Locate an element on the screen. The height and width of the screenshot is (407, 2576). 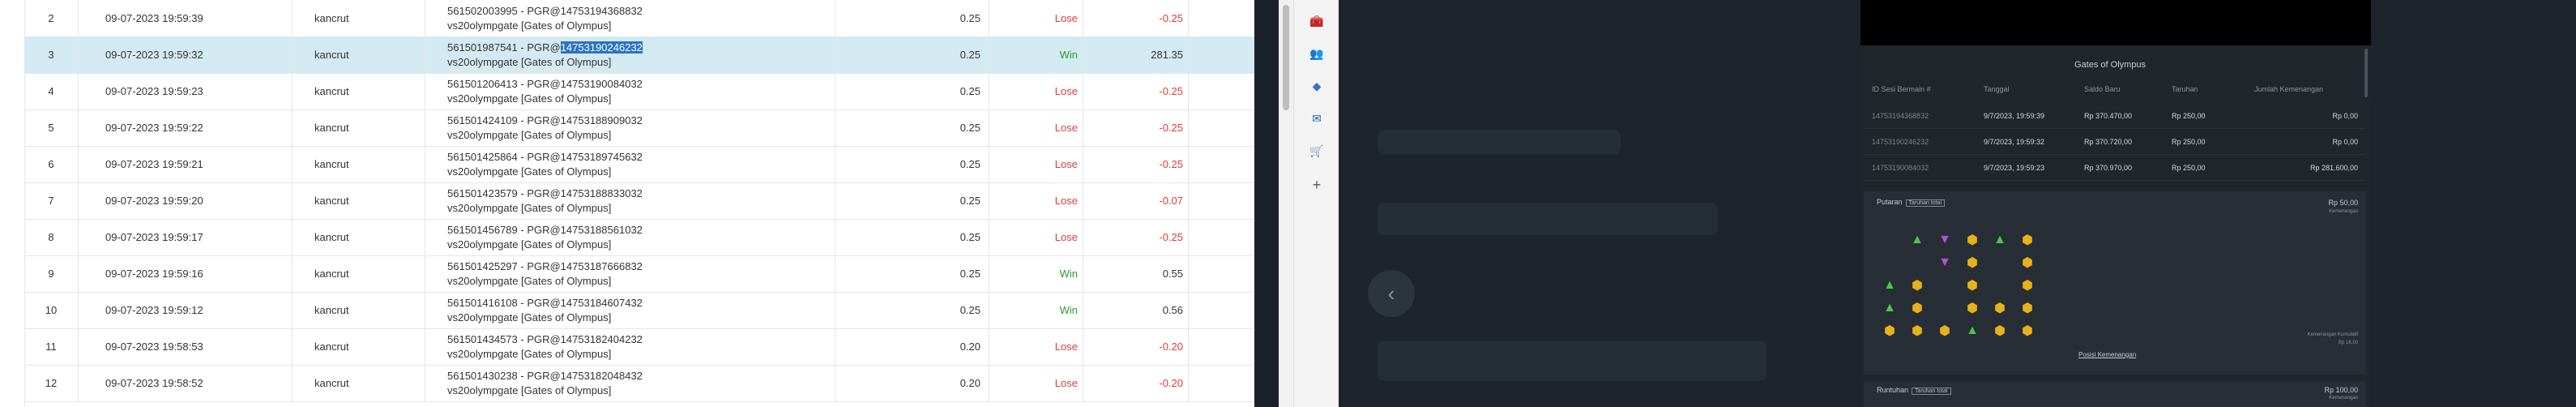
header-date: Tanggal is located at coordinates (1997, 89).